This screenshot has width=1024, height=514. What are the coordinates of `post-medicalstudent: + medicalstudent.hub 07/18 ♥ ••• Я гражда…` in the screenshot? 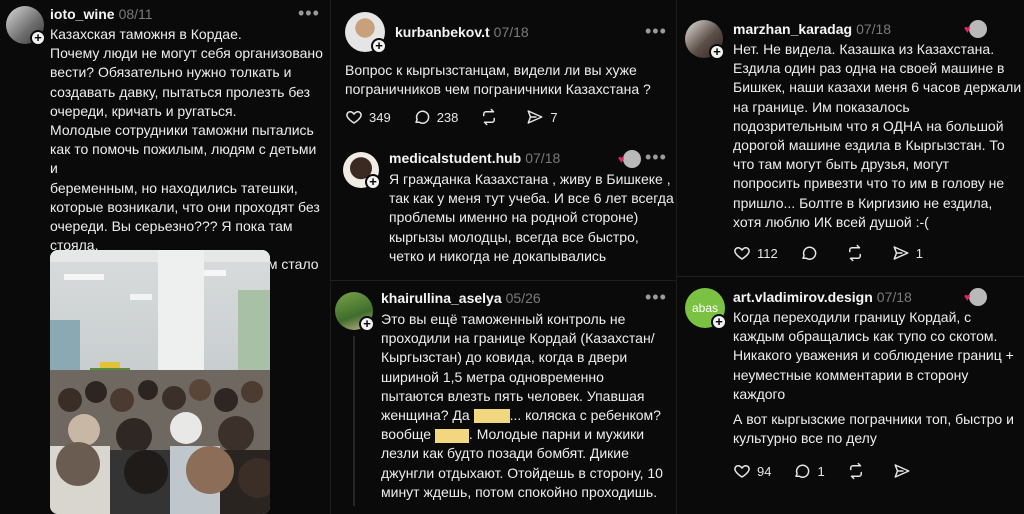 It's located at (504, 210).